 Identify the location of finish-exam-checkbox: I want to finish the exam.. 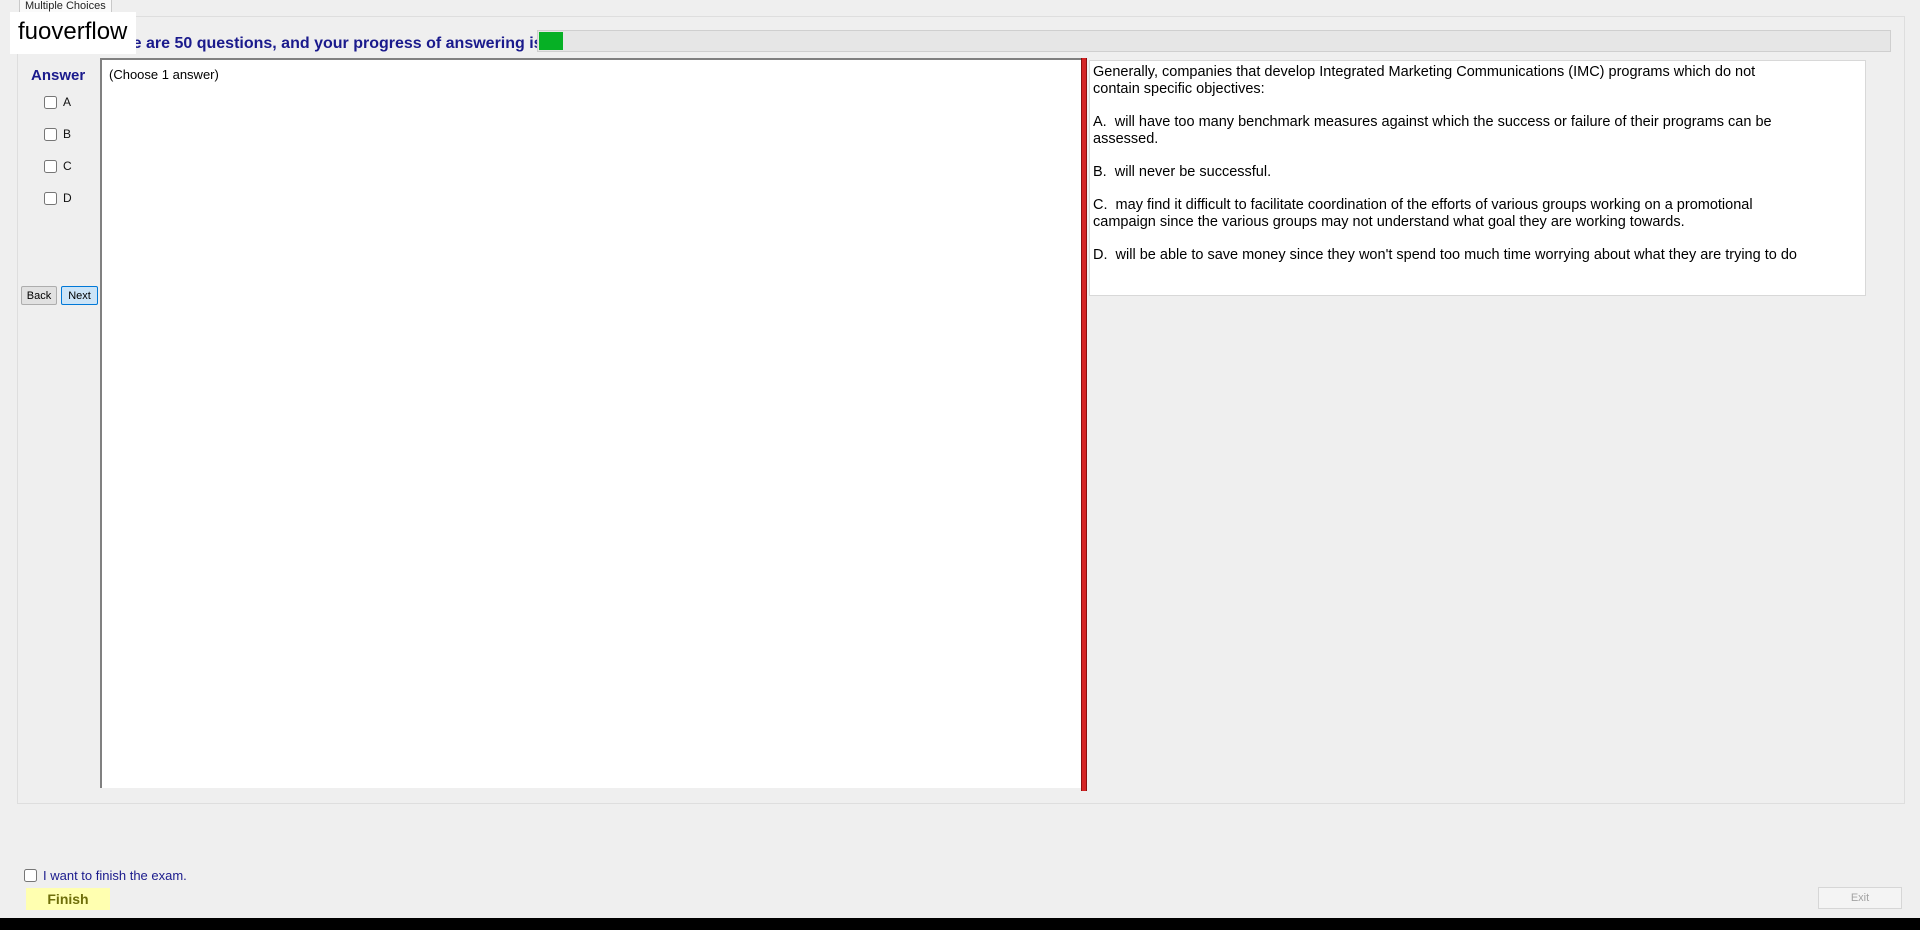
(105, 875).